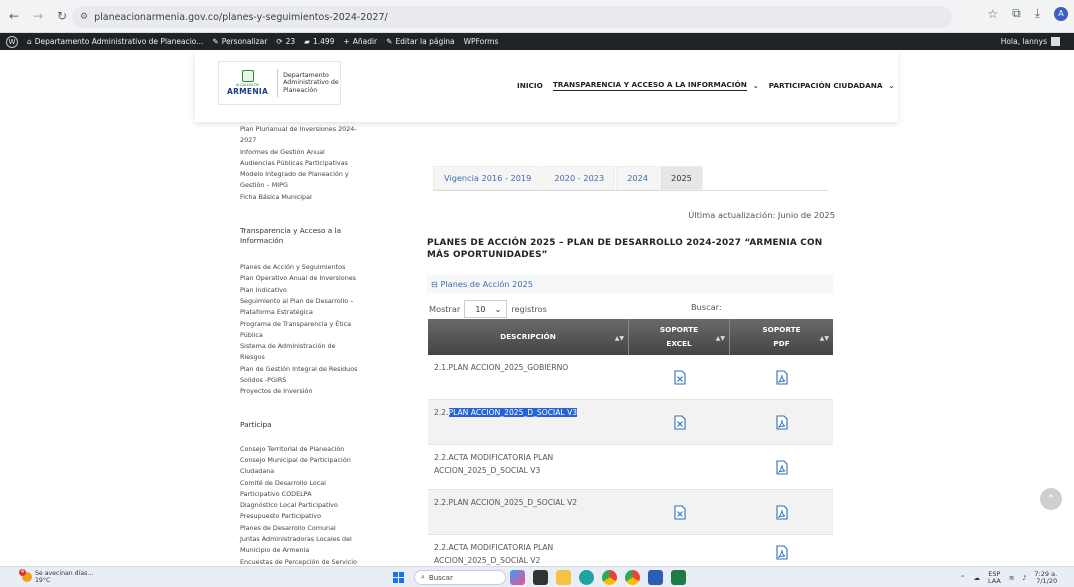 The image size is (1074, 587). I want to click on header-excel: SOPORTE EXCEL ▲▼, so click(679, 337).